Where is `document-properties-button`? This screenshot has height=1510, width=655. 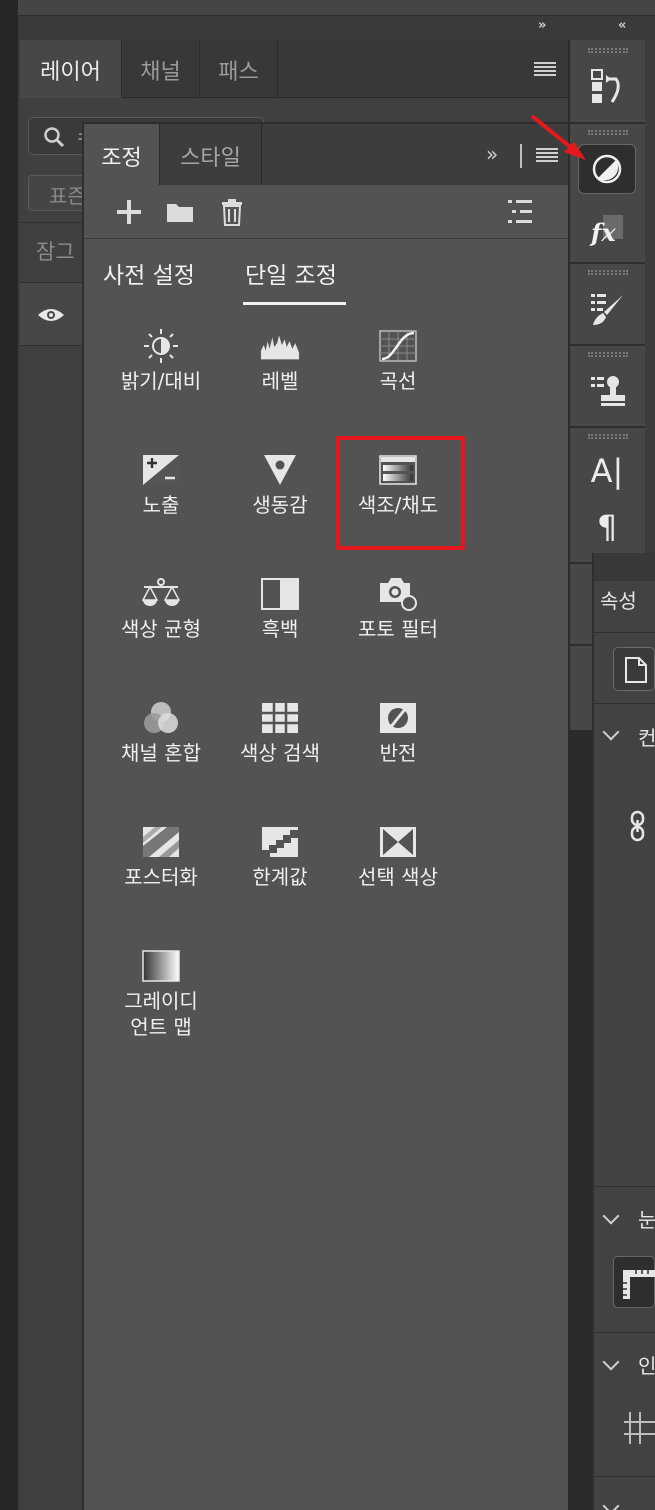
document-properties-button is located at coordinates (634, 669).